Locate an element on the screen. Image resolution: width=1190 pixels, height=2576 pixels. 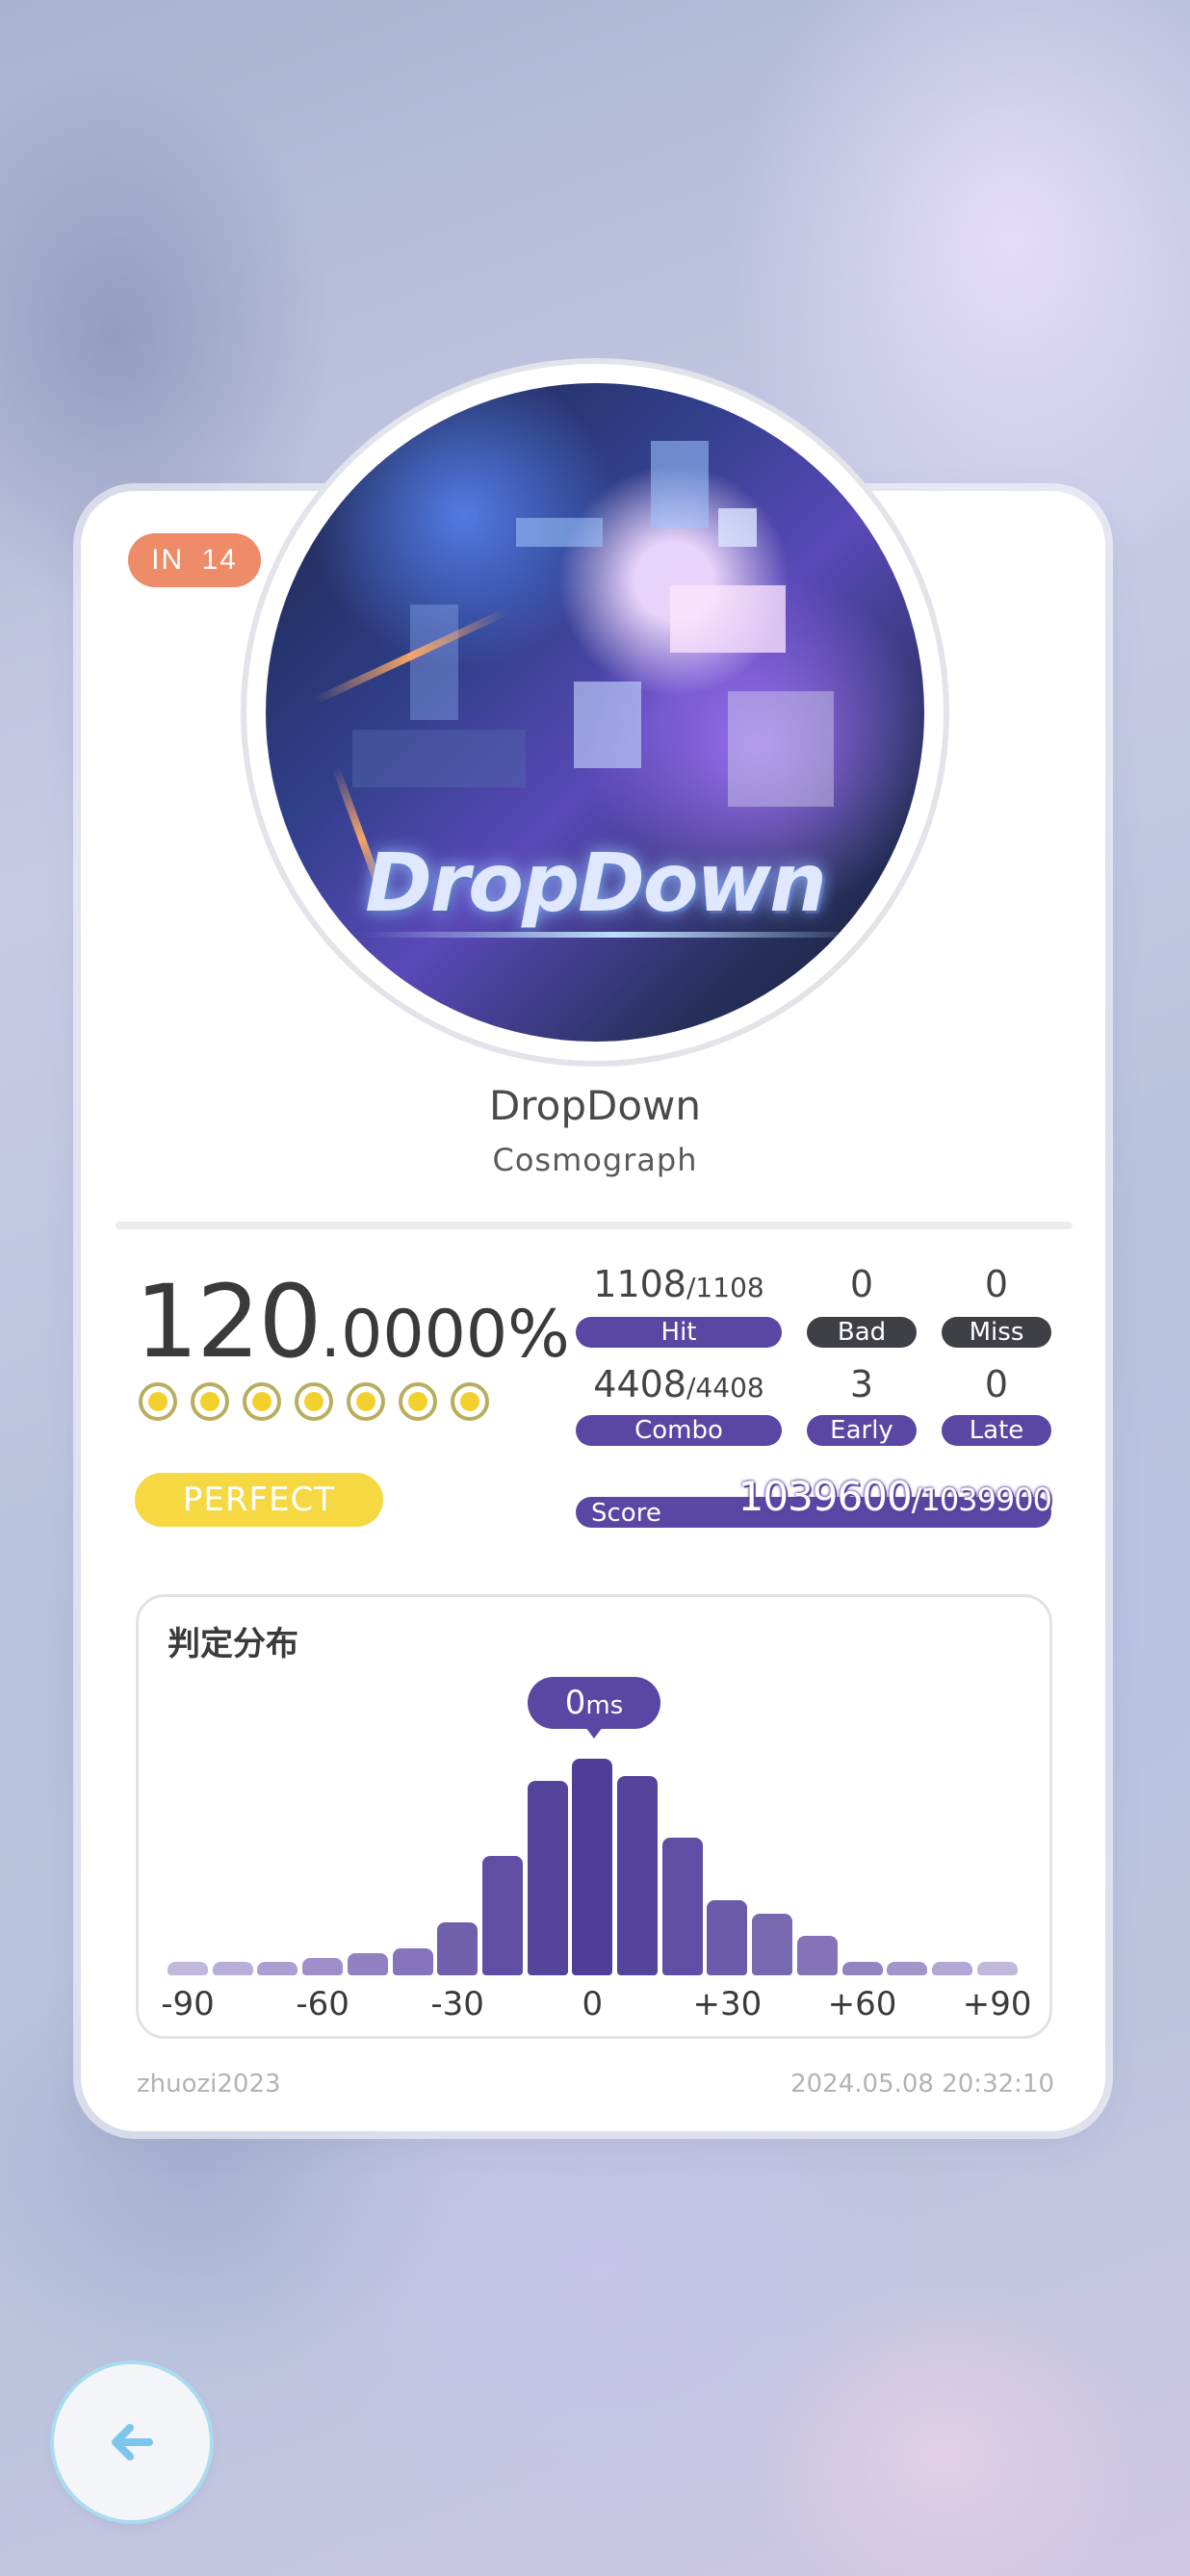
combo-value: 4408 is located at coordinates (640, 1384).